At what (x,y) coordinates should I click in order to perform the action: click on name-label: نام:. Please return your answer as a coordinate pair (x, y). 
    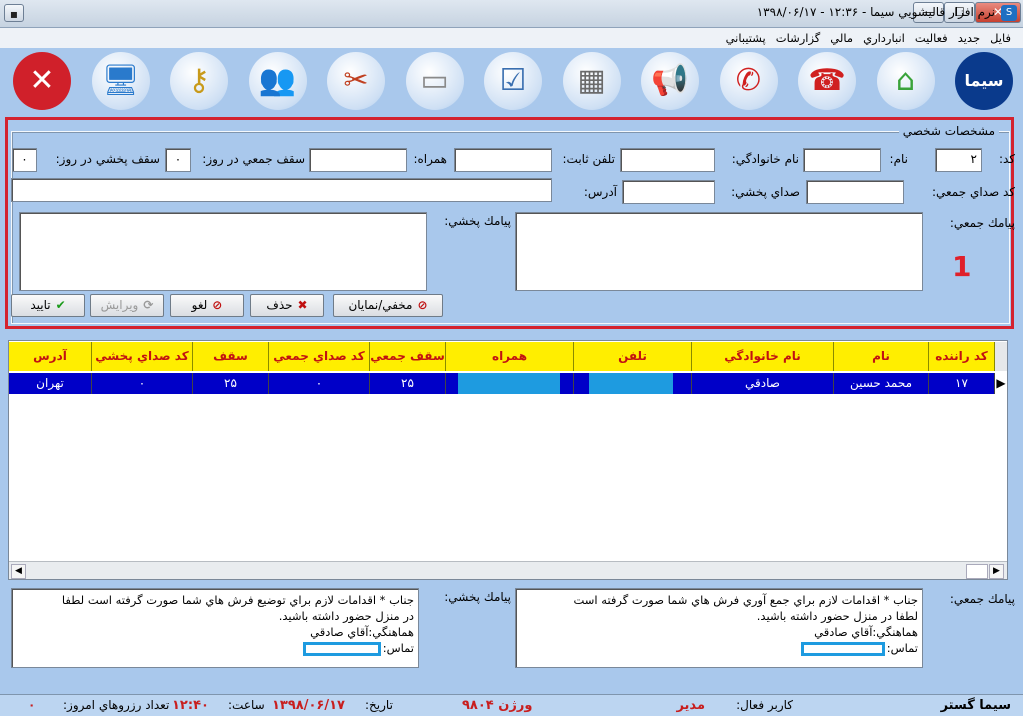
    Looking at the image, I should click on (898, 159).